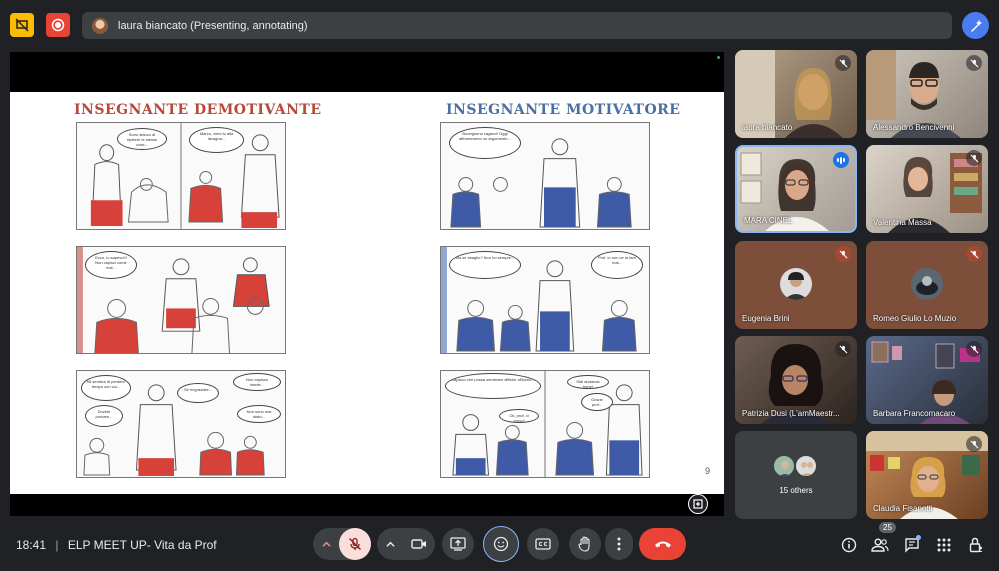 The width and height of the screenshot is (999, 571). What do you see at coordinates (22, 25) in the screenshot?
I see `presentation-off-icon` at bounding box center [22, 25].